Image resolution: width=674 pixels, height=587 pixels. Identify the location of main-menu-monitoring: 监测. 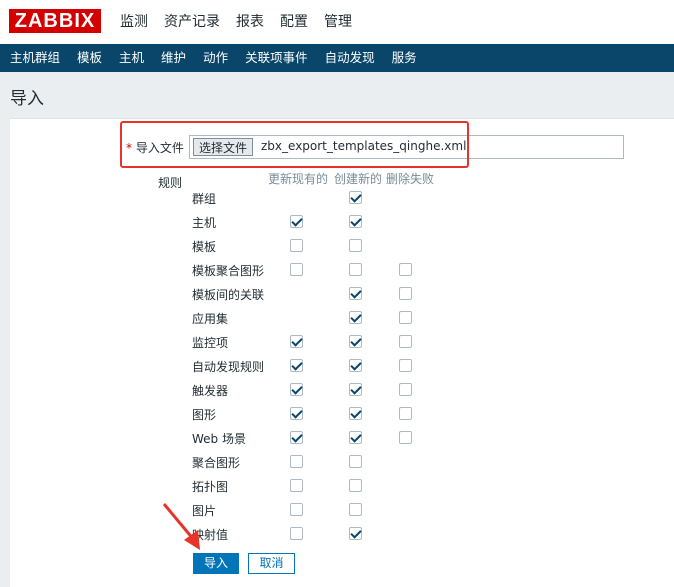
(134, 22).